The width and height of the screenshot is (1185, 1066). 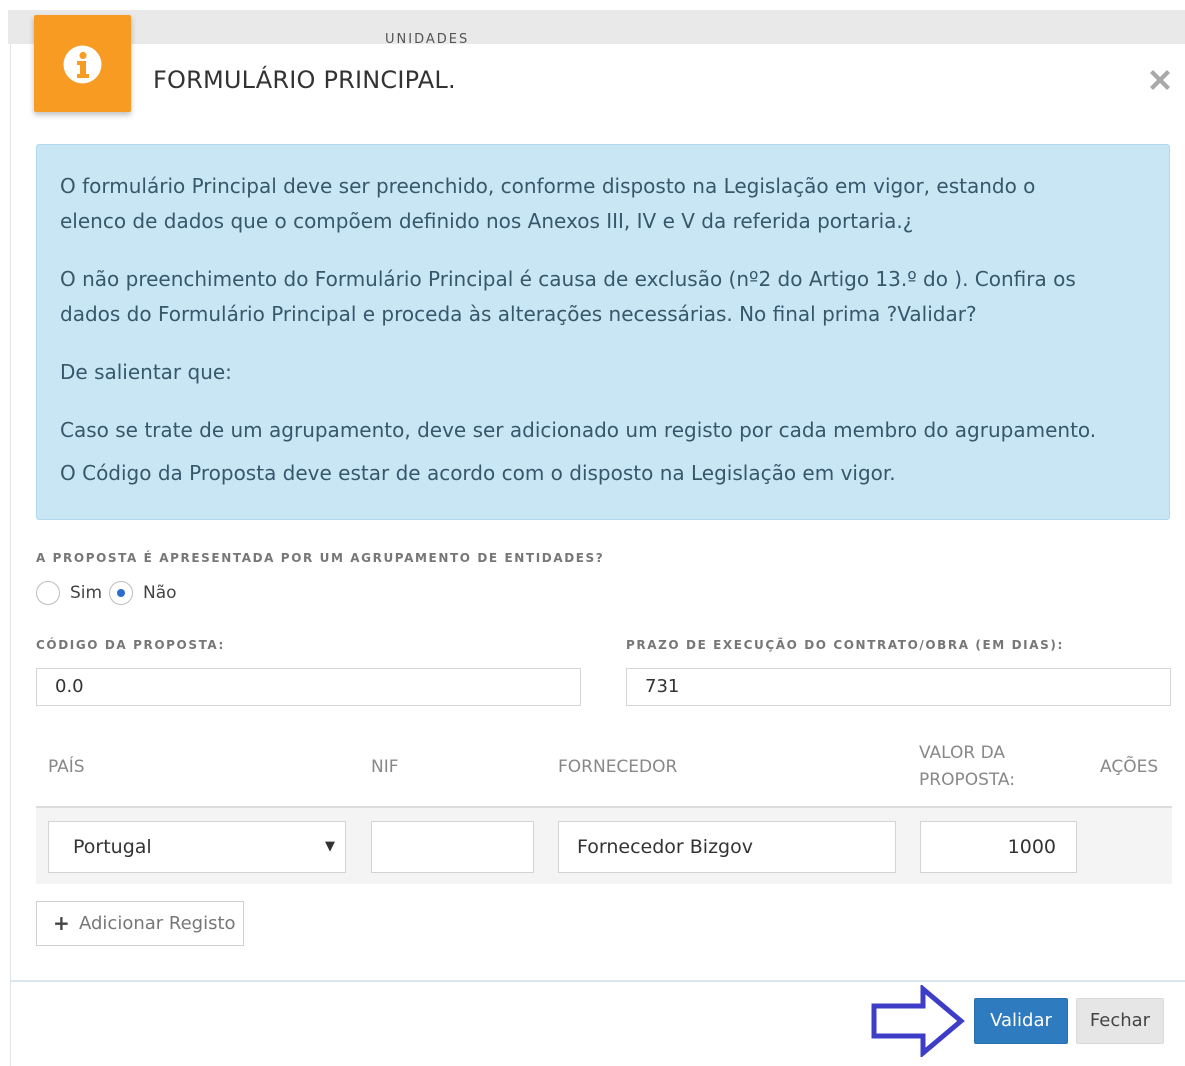 What do you see at coordinates (918, 1021) in the screenshot?
I see `annotation-arrow-icon` at bounding box center [918, 1021].